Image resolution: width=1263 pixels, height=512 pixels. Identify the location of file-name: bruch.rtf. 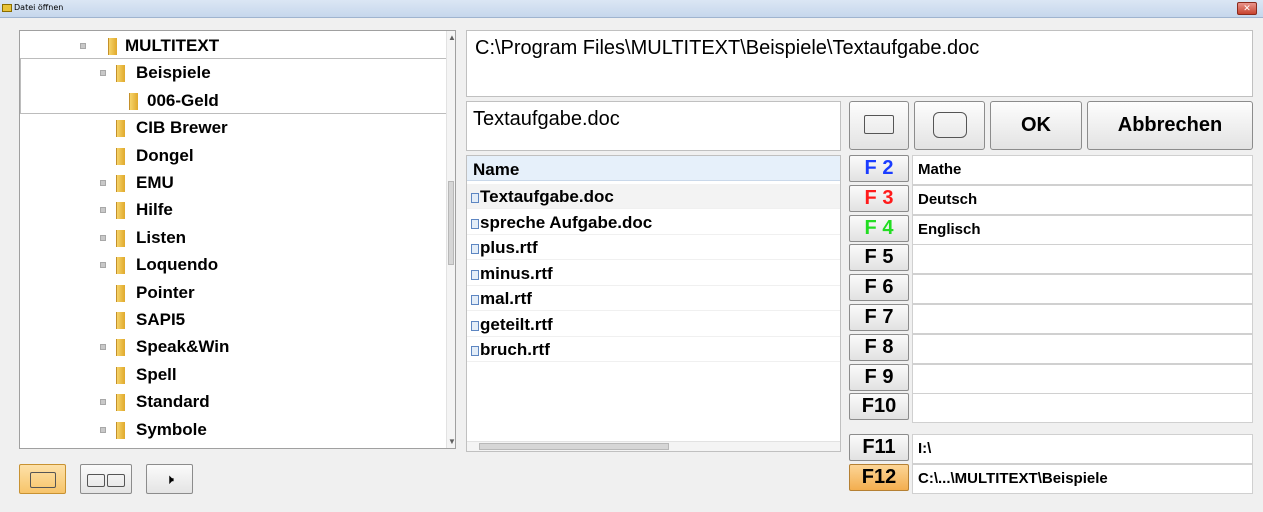
(515, 349).